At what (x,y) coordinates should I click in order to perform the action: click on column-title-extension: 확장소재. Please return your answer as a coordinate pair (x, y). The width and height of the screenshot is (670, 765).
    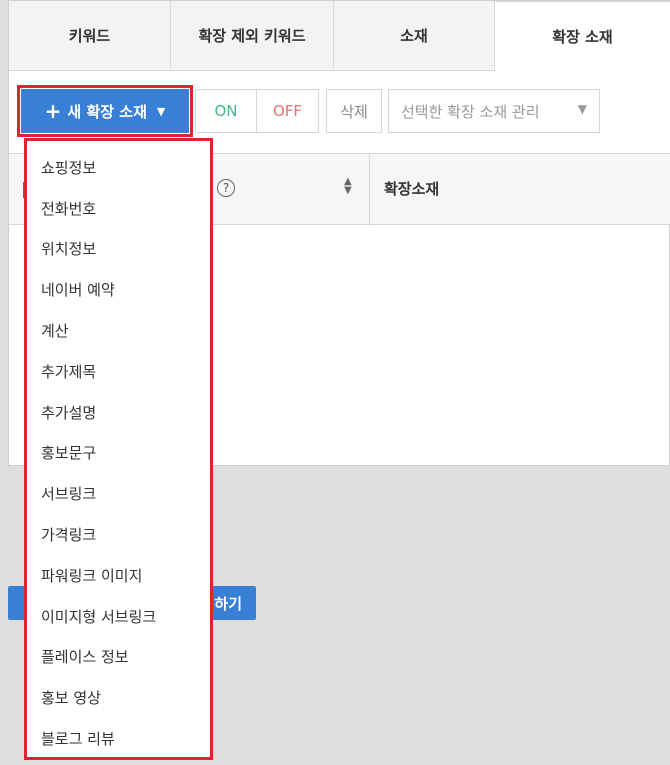
    Looking at the image, I should click on (412, 189).